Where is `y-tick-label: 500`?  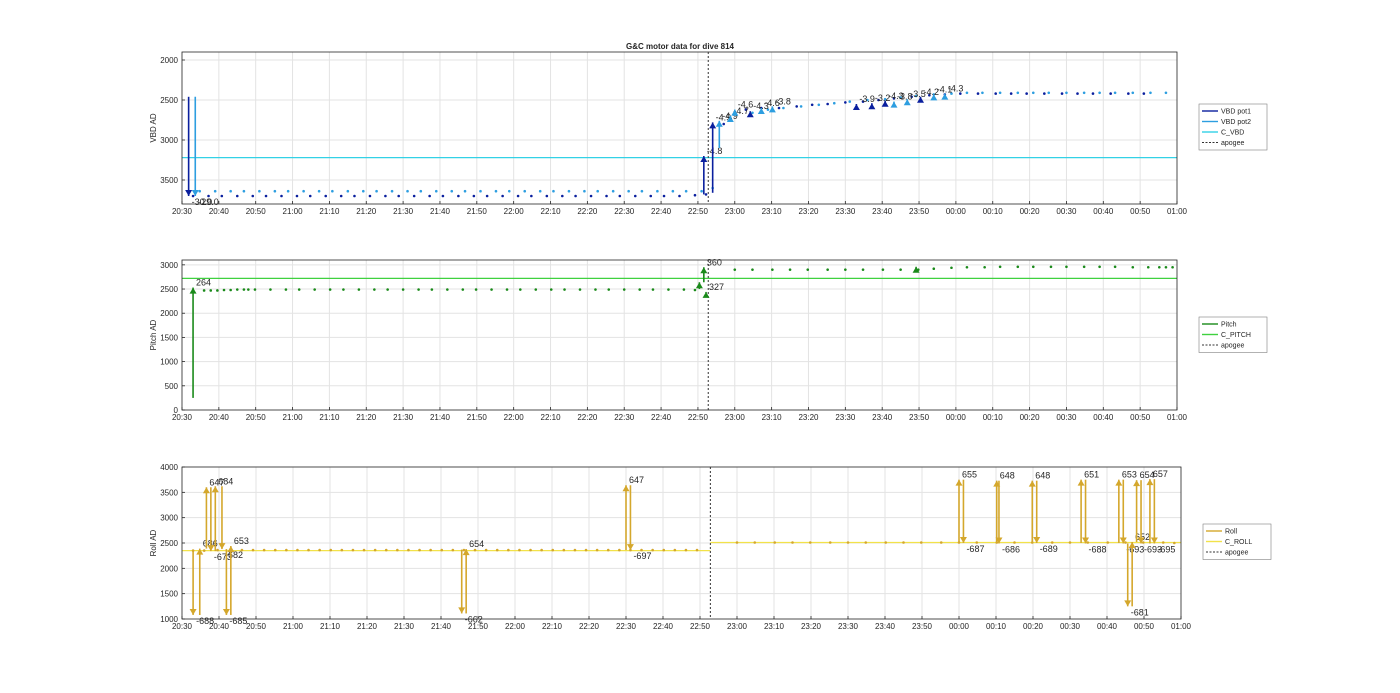
y-tick-label: 500 is located at coordinates (172, 386).